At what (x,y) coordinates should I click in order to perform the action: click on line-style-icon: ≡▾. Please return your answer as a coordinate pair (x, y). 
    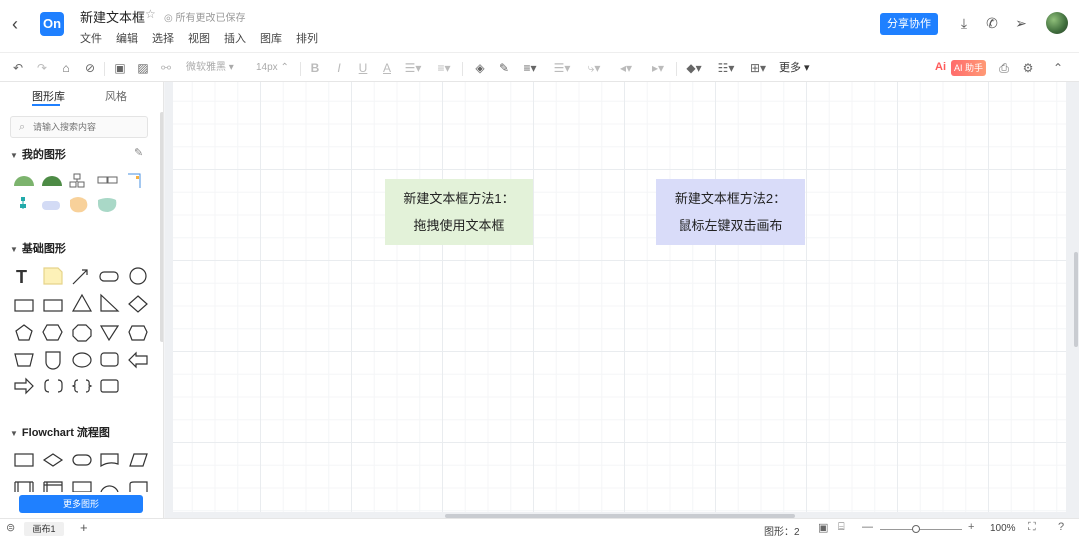
    Looking at the image, I should click on (530, 68).